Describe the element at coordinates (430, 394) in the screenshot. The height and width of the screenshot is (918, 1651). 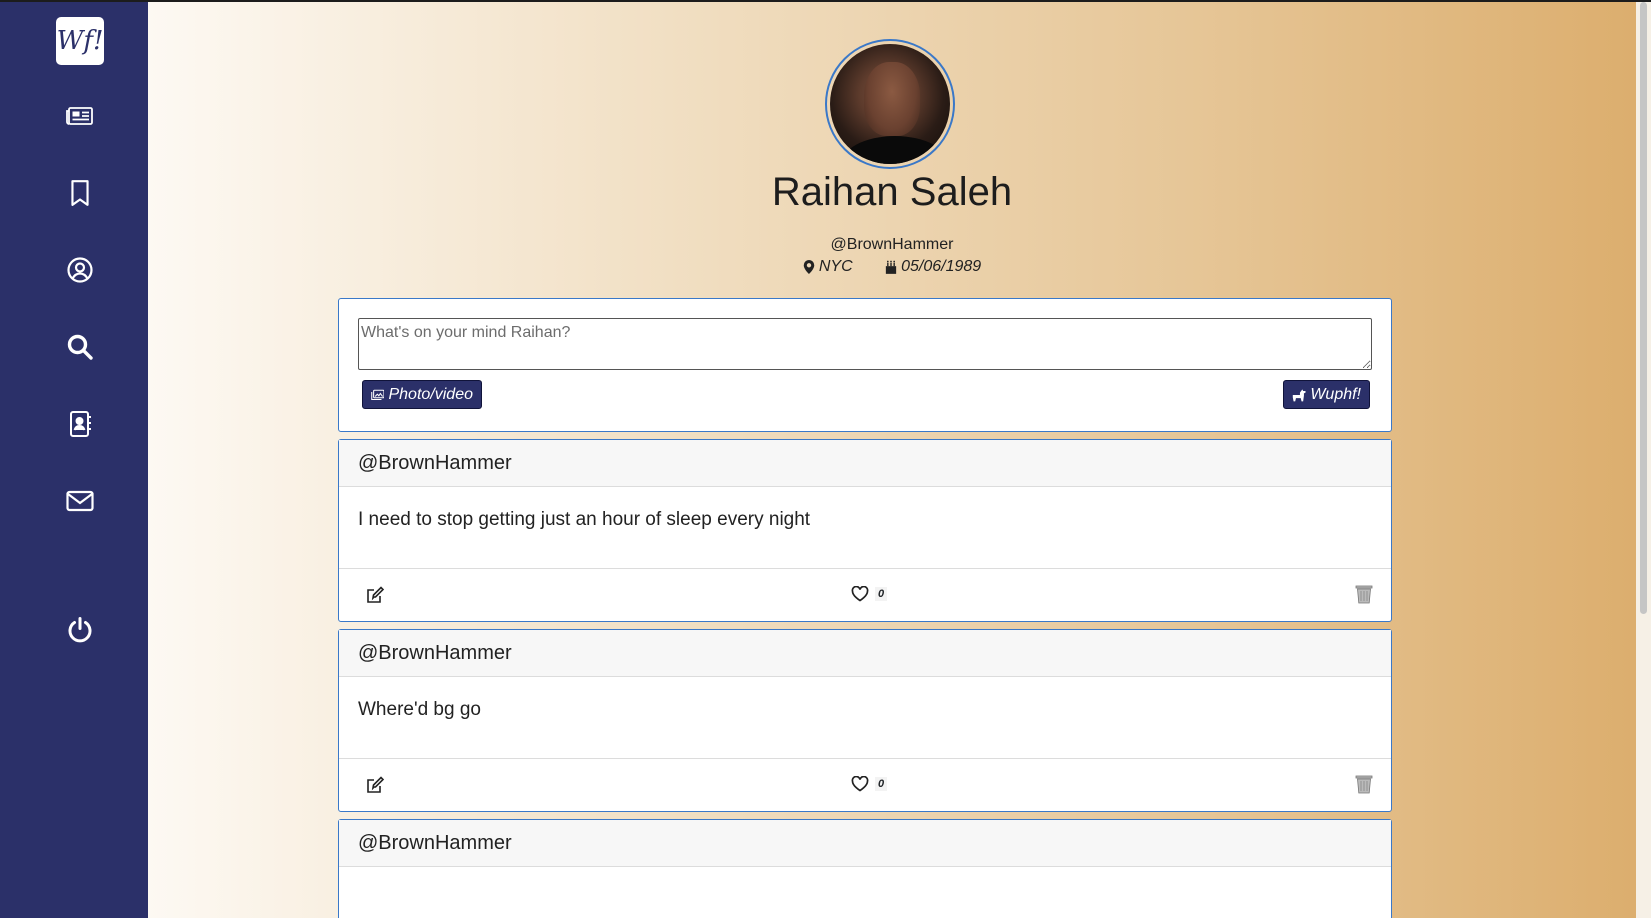
I see `photo-video-label: Photo/video` at that location.